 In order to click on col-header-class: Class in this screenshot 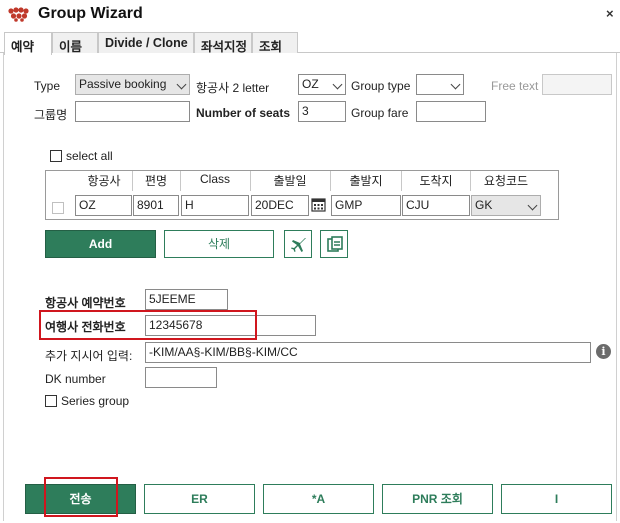, I will do `click(214, 179)`.